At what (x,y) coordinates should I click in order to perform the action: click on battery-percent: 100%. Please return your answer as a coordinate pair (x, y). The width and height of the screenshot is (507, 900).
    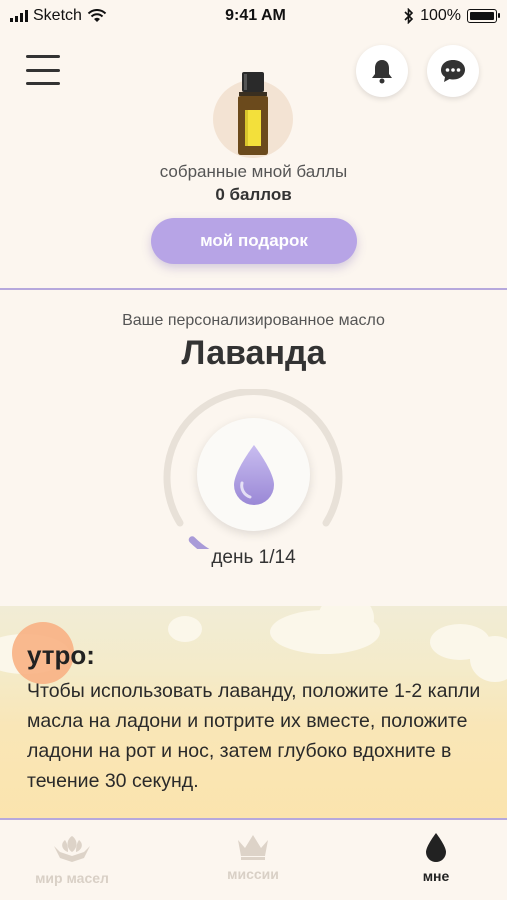
    Looking at the image, I should click on (440, 15).